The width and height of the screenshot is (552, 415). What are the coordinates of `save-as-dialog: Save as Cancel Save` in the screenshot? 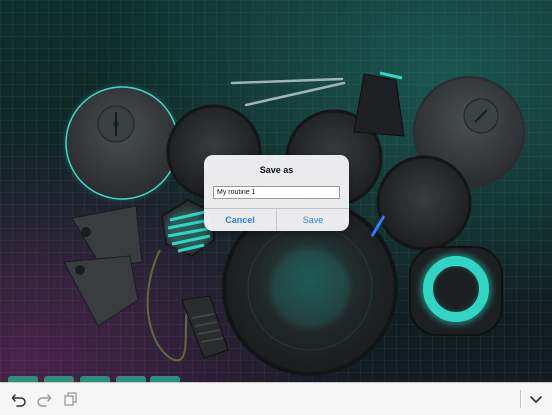 It's located at (276, 193).